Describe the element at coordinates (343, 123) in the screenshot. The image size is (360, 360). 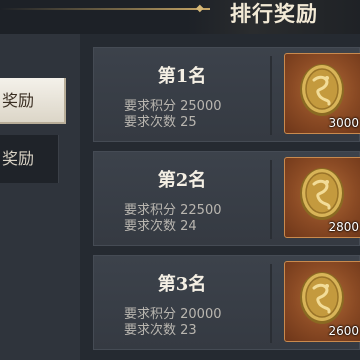
I see `reward-amount: 3000` at that location.